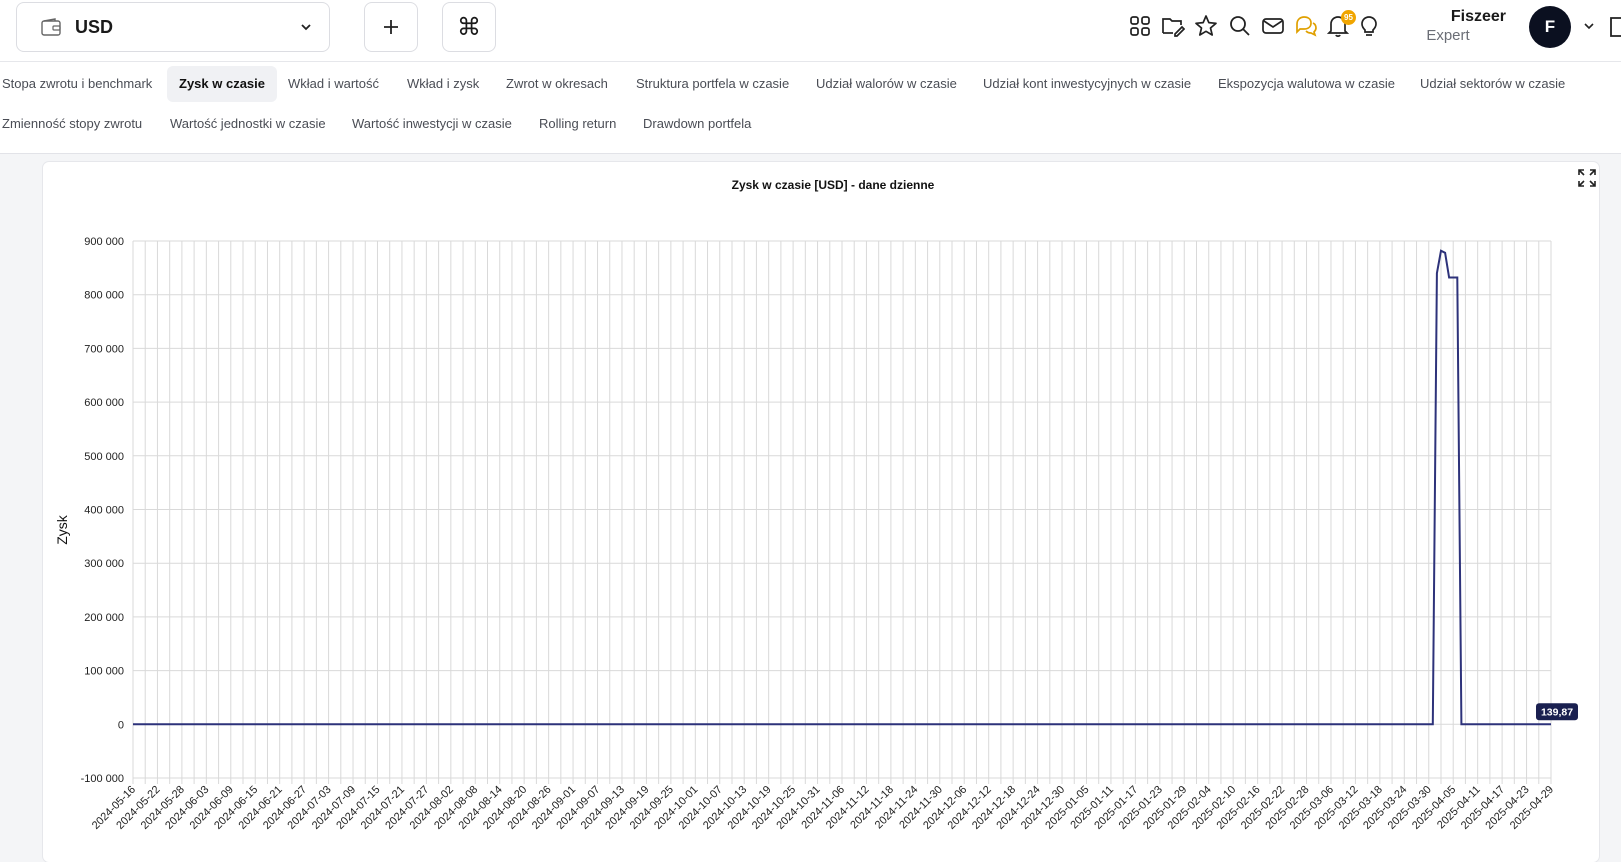  What do you see at coordinates (102, 779) in the screenshot?
I see `y-tick-label: -100 000` at bounding box center [102, 779].